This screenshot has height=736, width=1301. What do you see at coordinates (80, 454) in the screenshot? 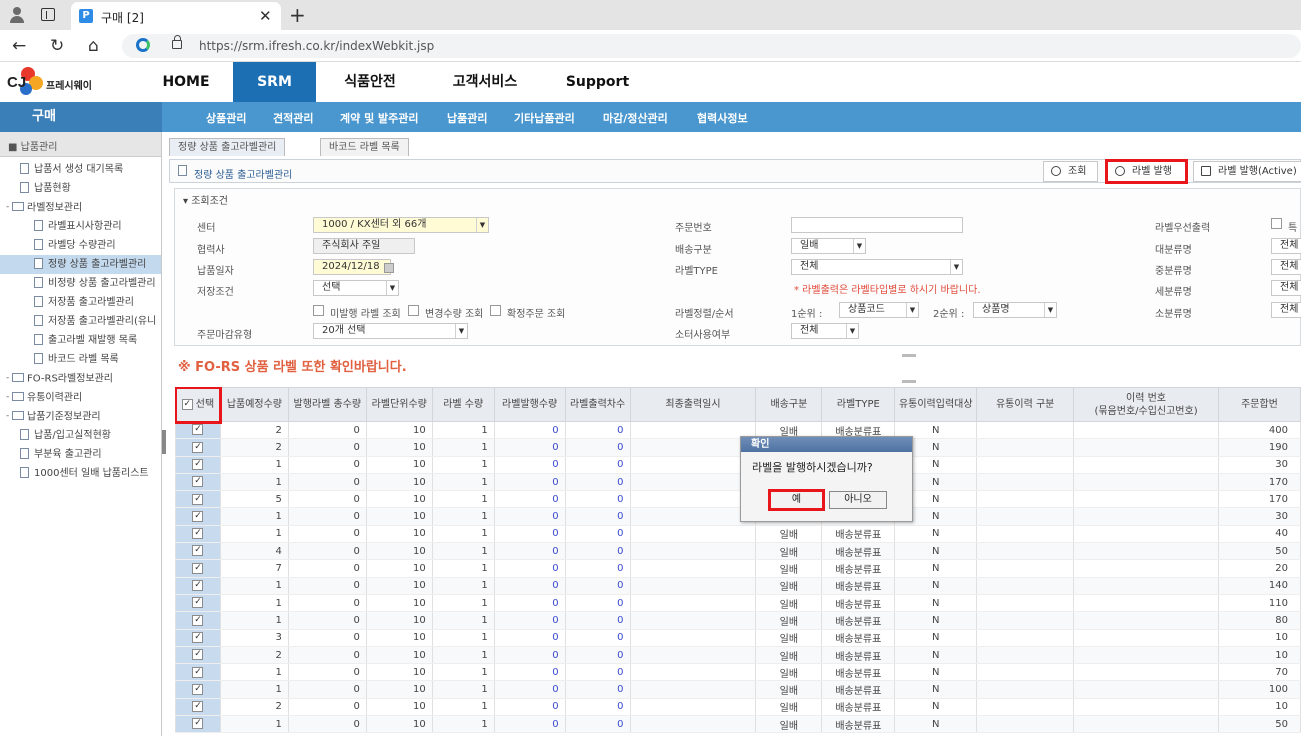
I see `sidebar-item: 부분육 출고관리` at bounding box center [80, 454].